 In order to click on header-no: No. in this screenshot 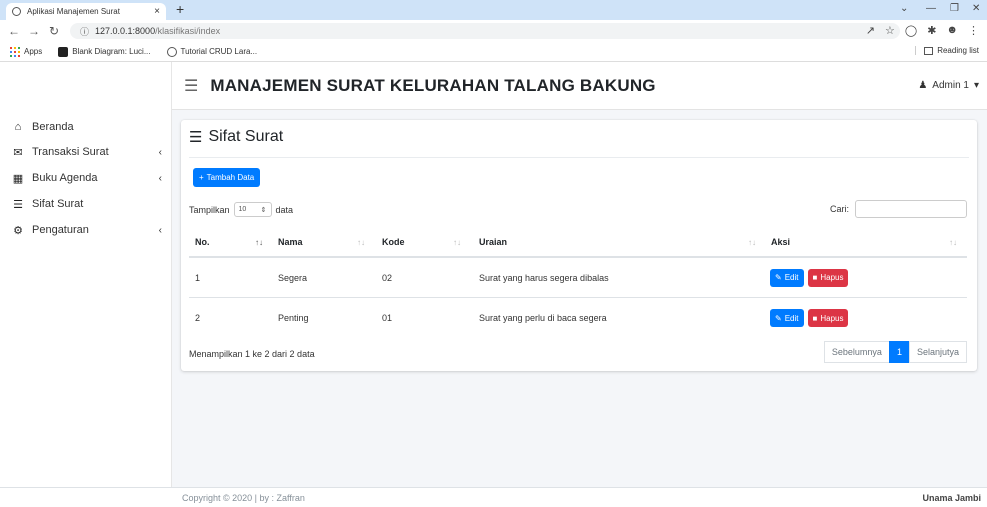, I will do `click(202, 242)`.